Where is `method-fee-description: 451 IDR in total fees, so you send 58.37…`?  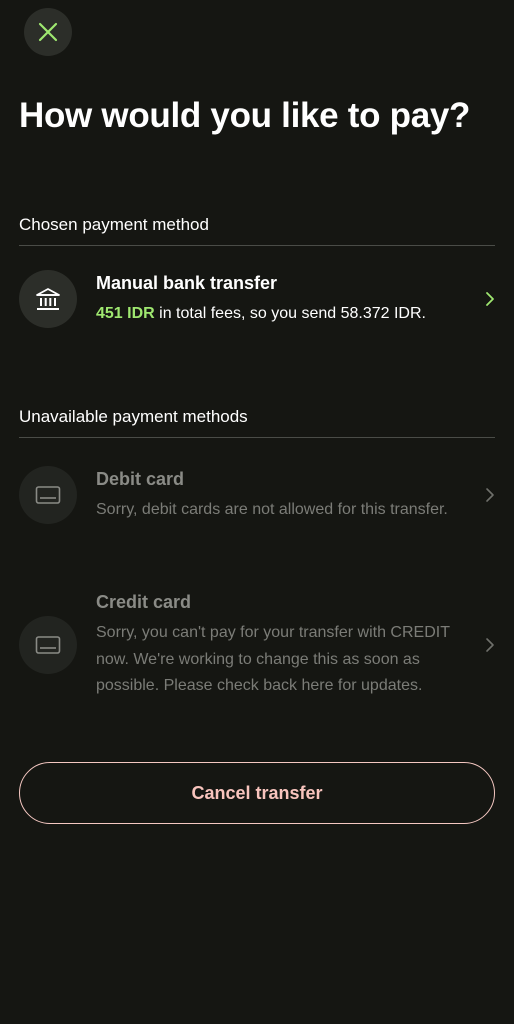
method-fee-description: 451 IDR in total fees, so you send 58.37… is located at coordinates (285, 314).